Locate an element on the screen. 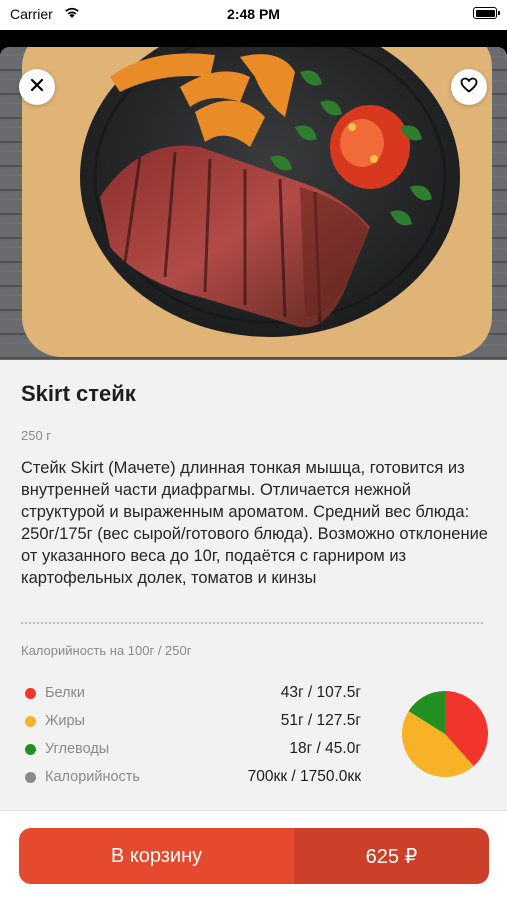  close-button is located at coordinates (37, 87).